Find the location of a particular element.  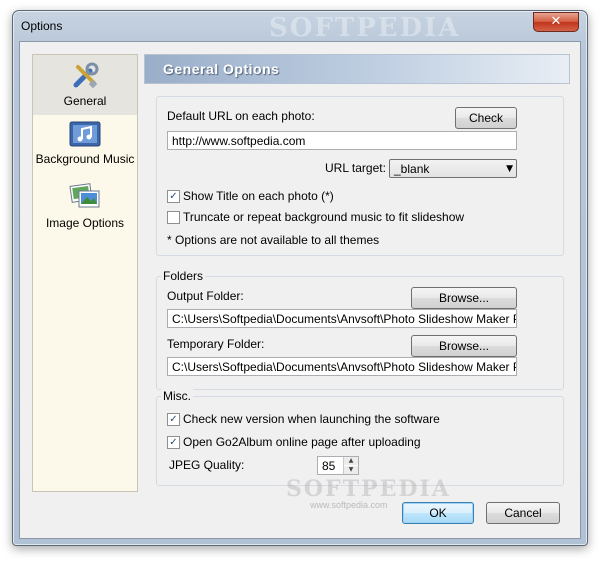

check-version-checkbox: ✓ is located at coordinates (173, 419).